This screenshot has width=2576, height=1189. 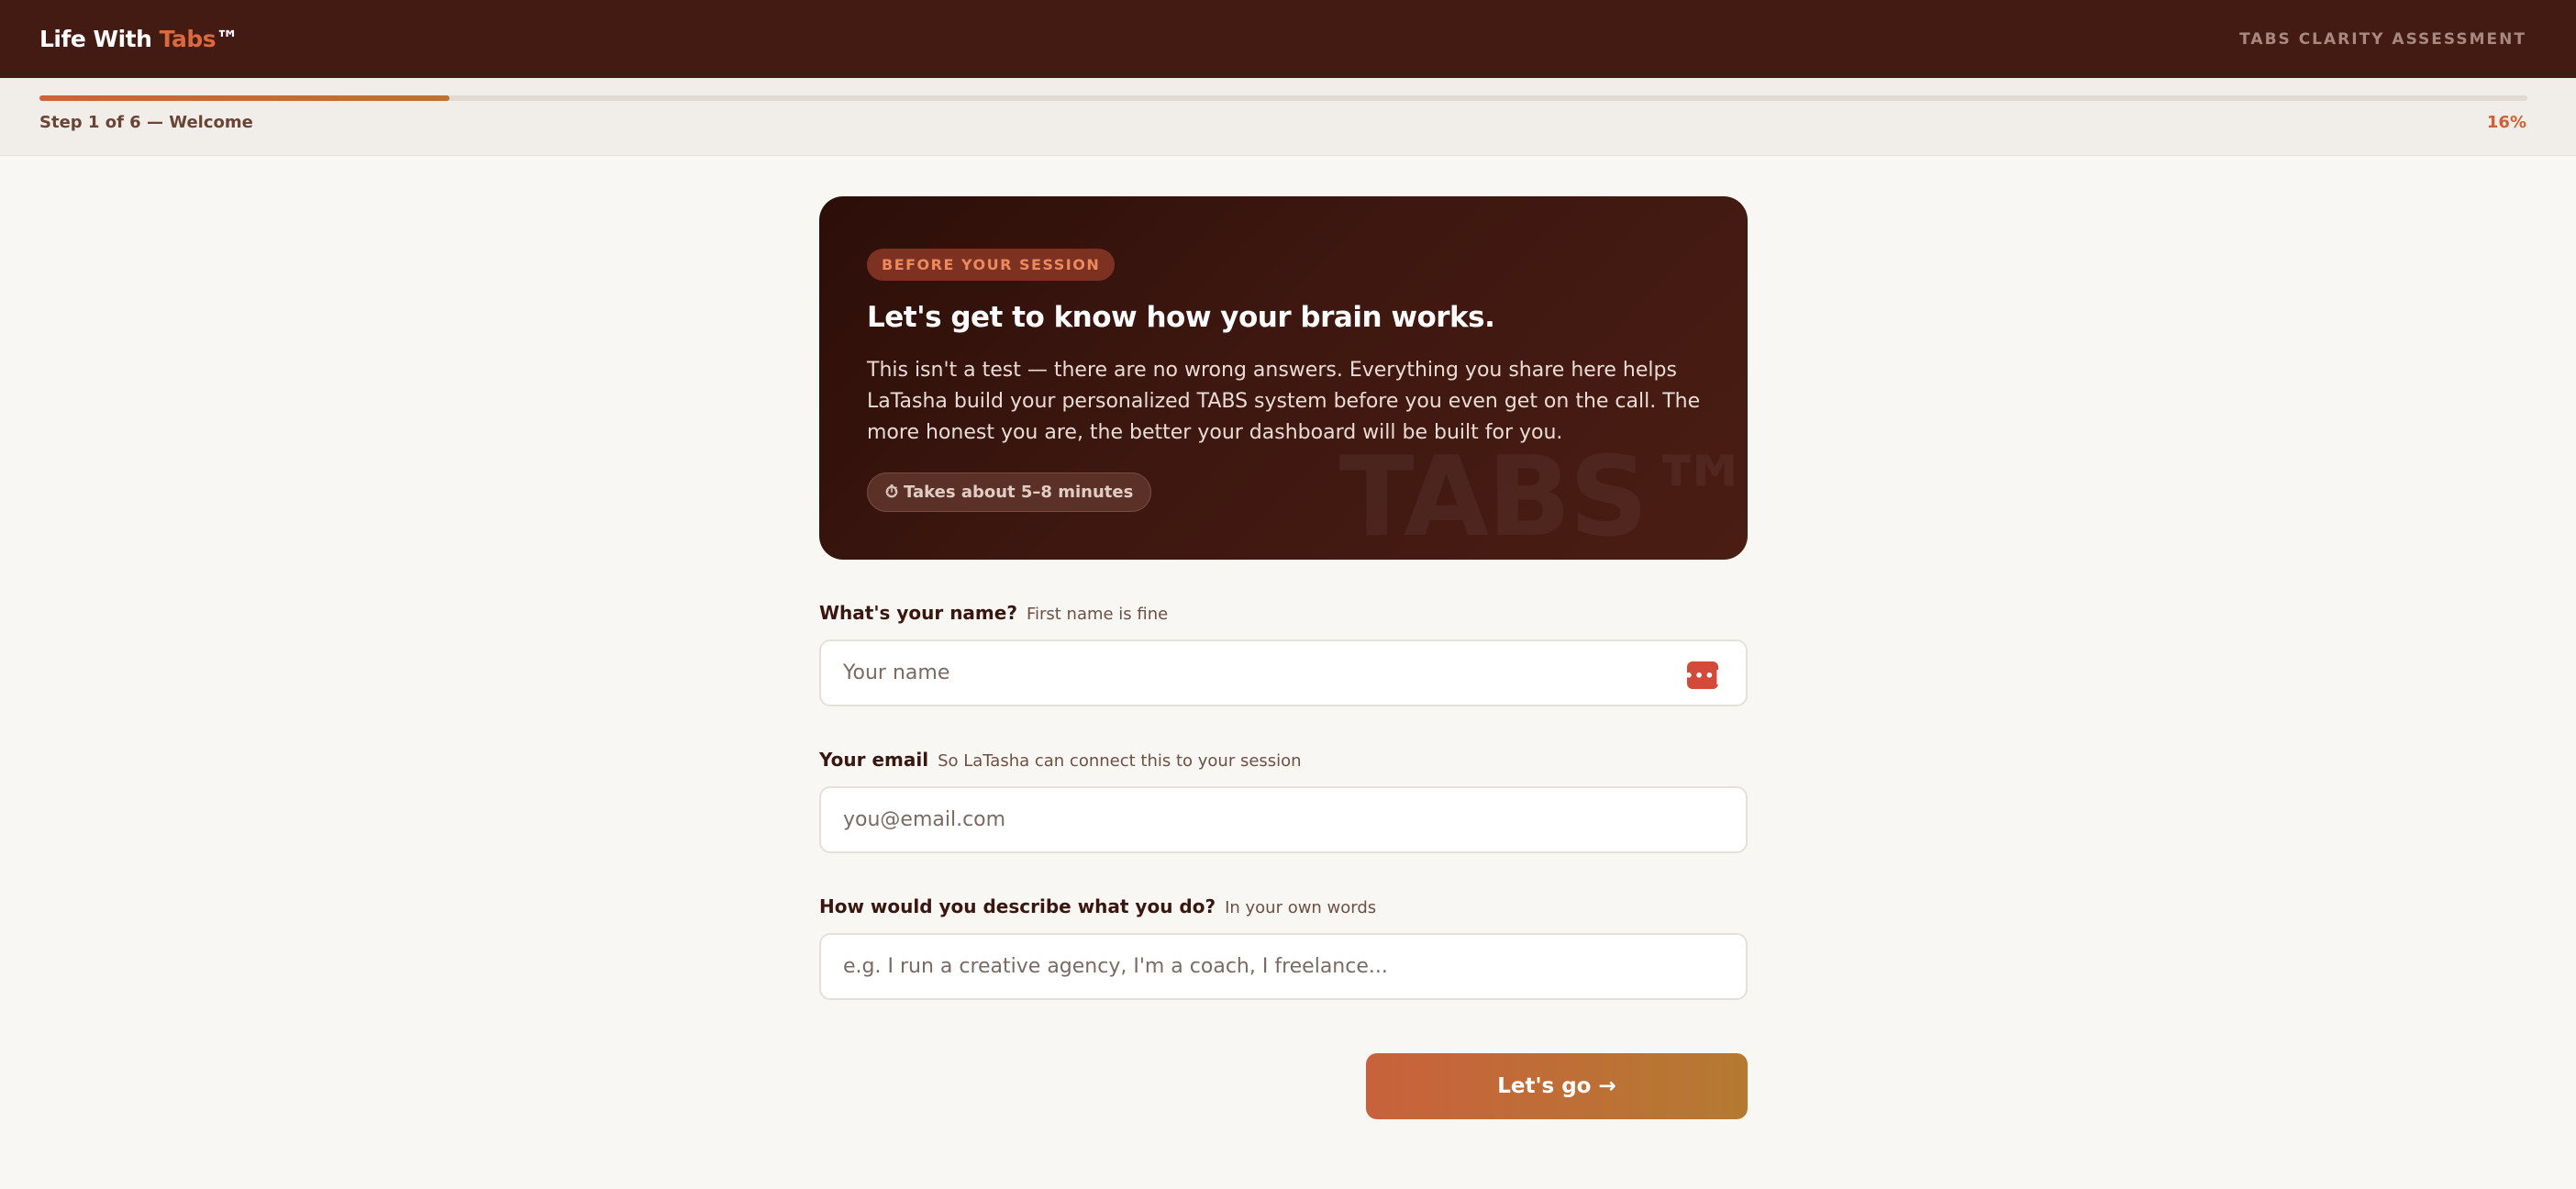 What do you see at coordinates (1283, 98) in the screenshot?
I see `progress-track` at bounding box center [1283, 98].